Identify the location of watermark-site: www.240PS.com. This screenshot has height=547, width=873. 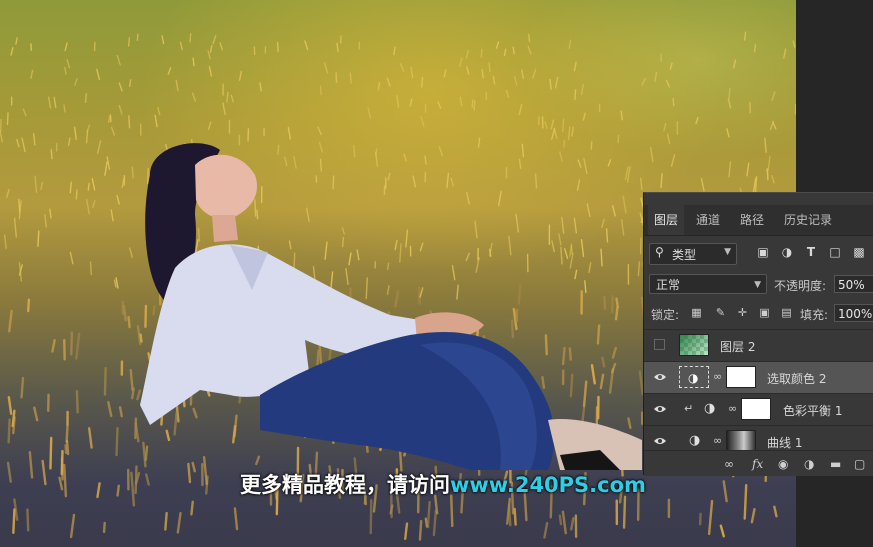
(548, 485).